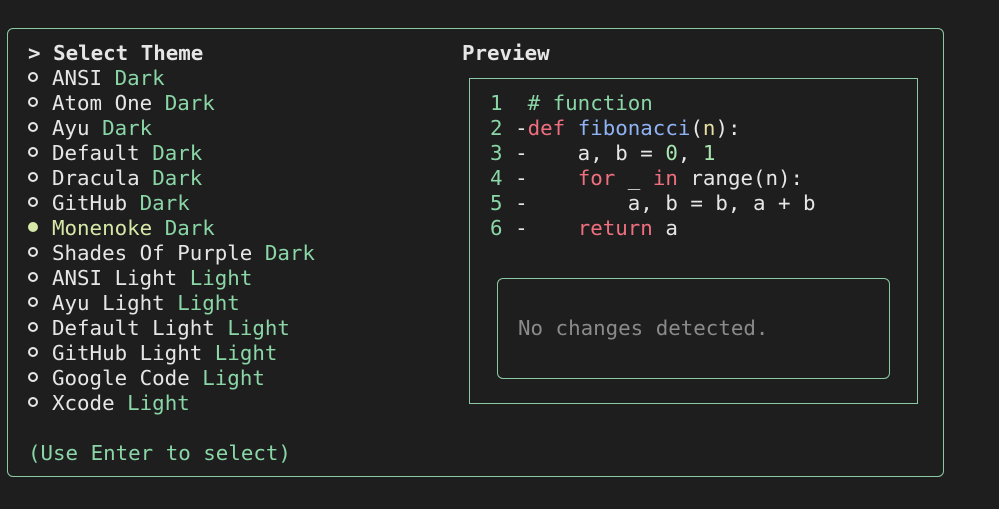  What do you see at coordinates (696, 128) in the screenshot?
I see `code-token: (` at bounding box center [696, 128].